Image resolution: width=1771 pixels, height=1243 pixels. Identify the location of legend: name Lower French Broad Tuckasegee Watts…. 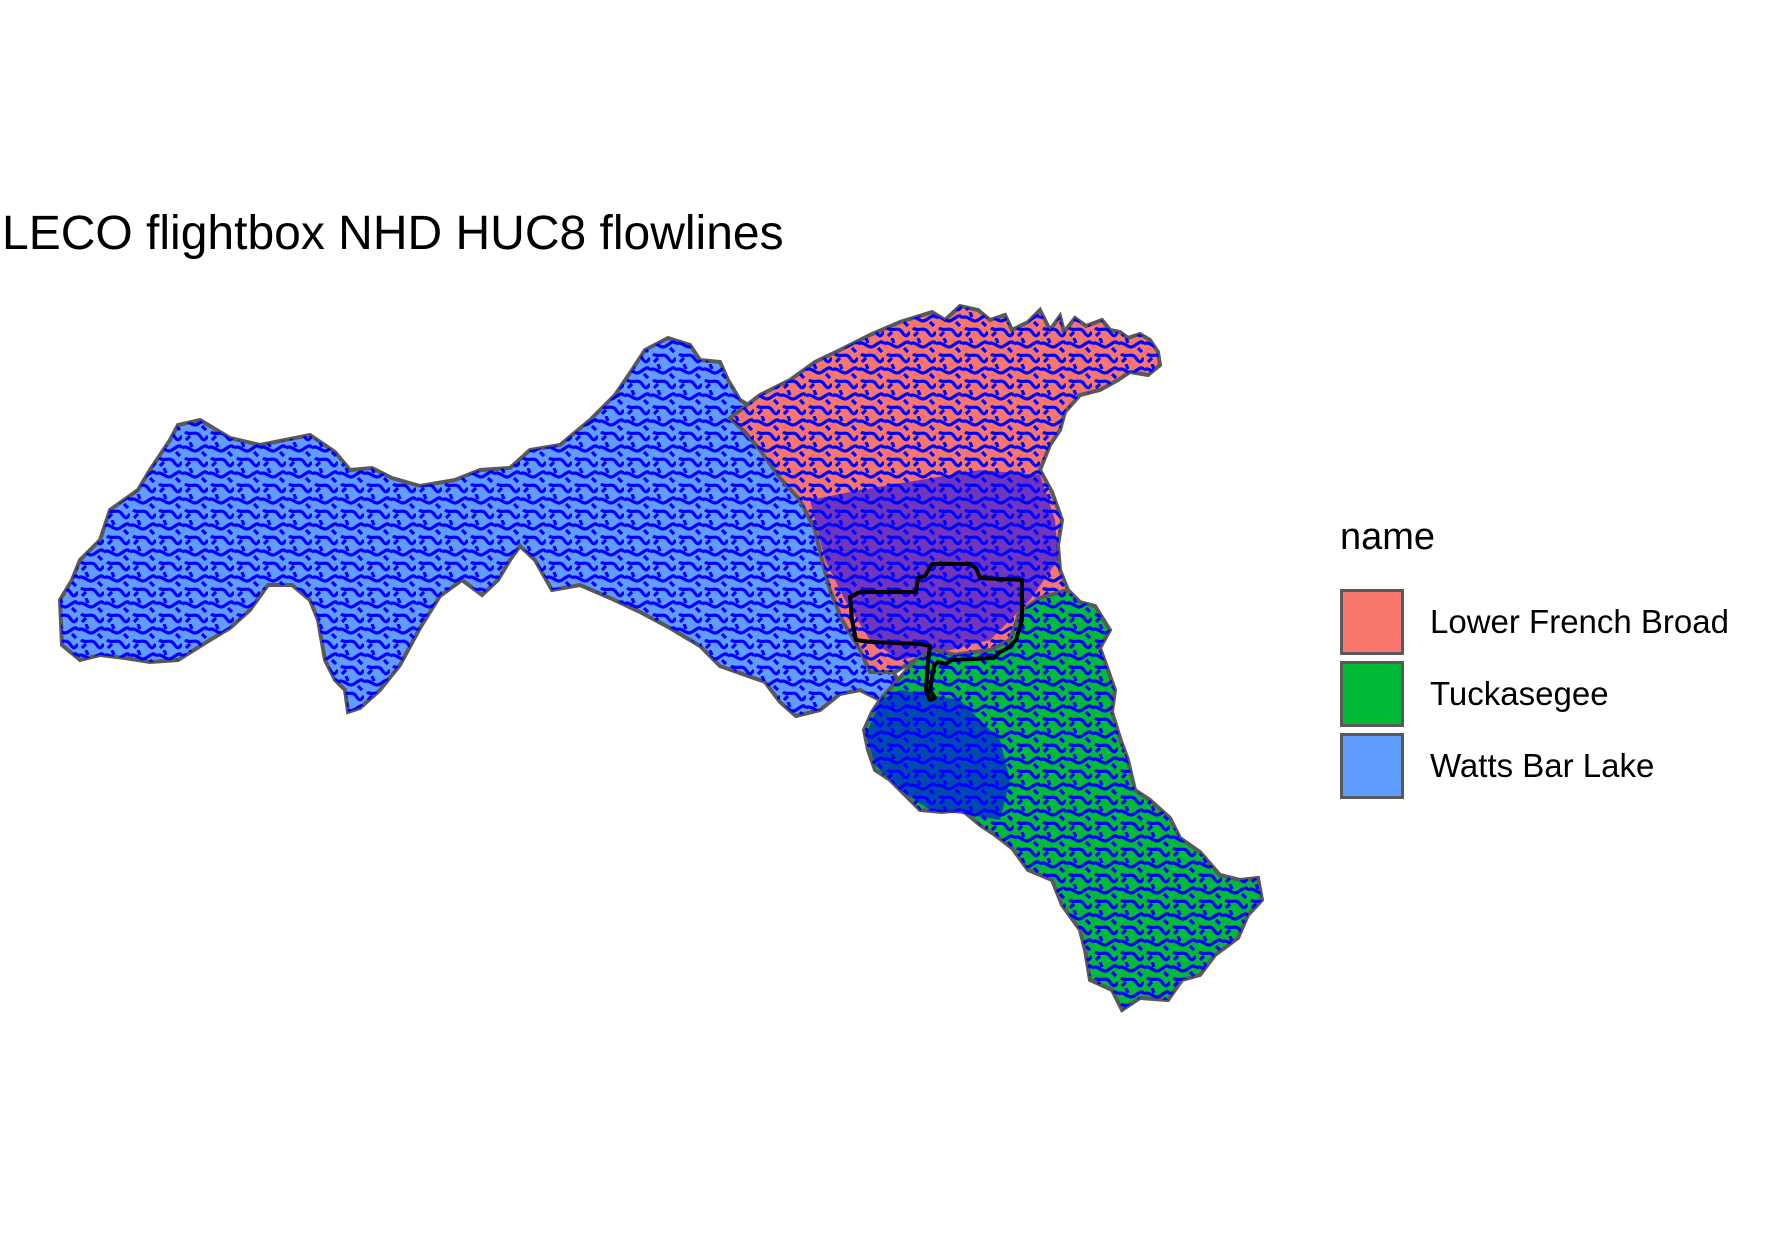
(1534, 660).